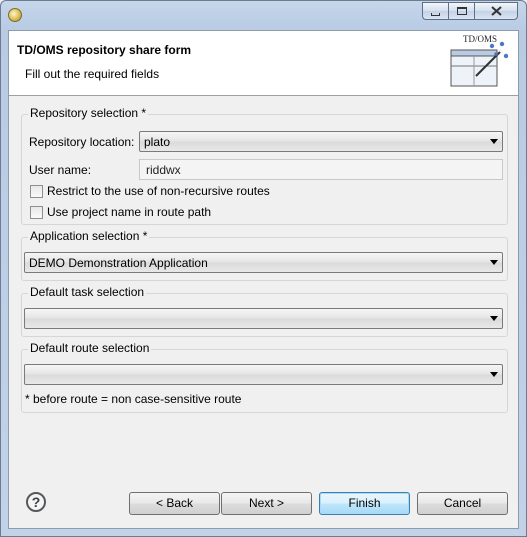 The width and height of the screenshot is (527, 537). I want to click on help-icon: ?, so click(36, 502).